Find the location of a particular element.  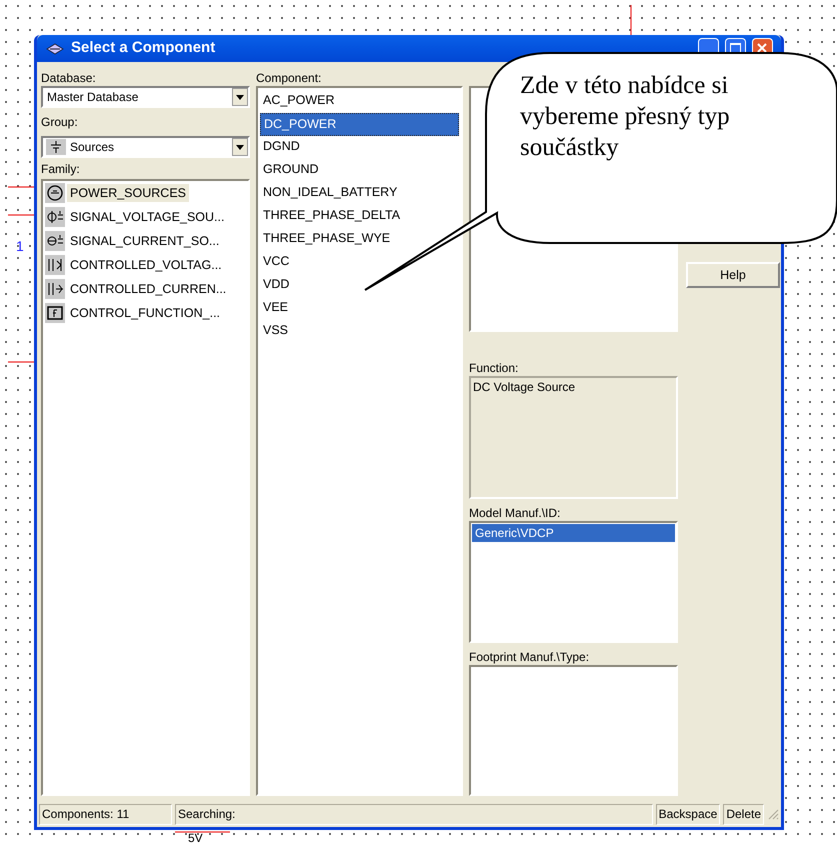

schematic-label: 5V is located at coordinates (195, 838).